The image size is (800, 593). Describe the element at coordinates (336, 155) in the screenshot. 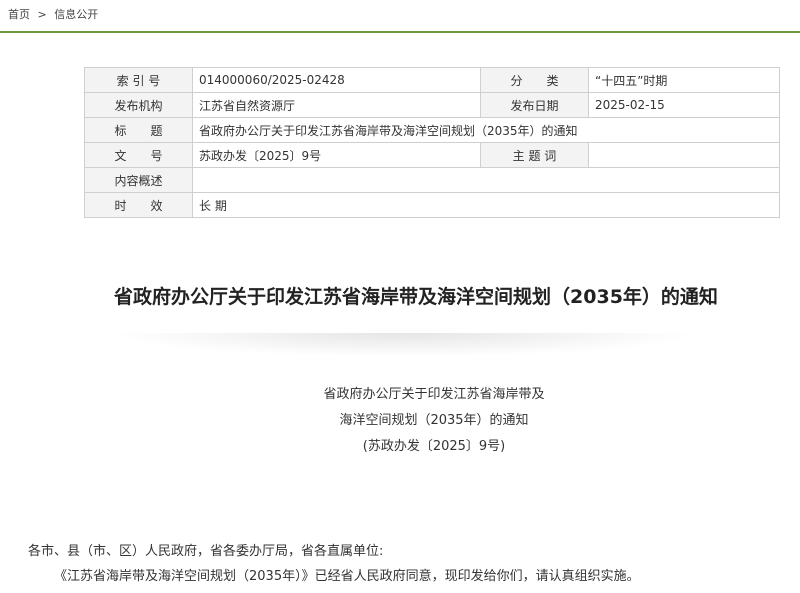

I see `docno-value: 苏政办发〔2025〕9号` at that location.